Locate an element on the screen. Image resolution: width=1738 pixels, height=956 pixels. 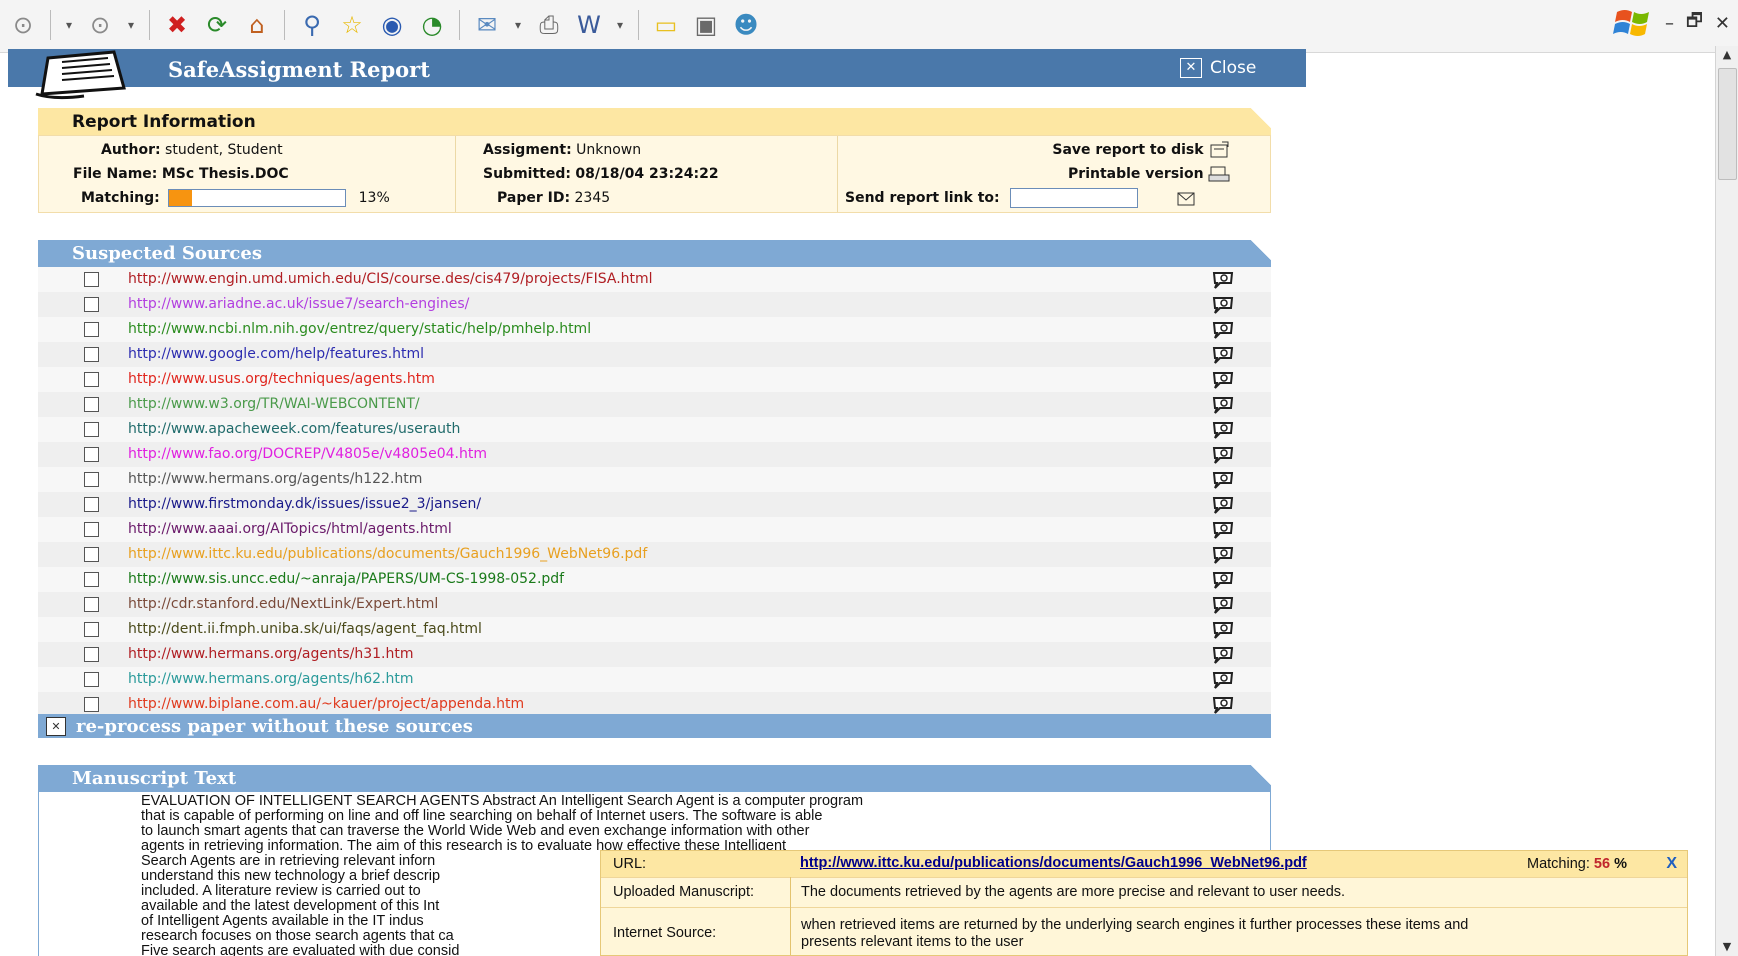
printable-version-button: Printable version is located at coordinates (1149, 174).